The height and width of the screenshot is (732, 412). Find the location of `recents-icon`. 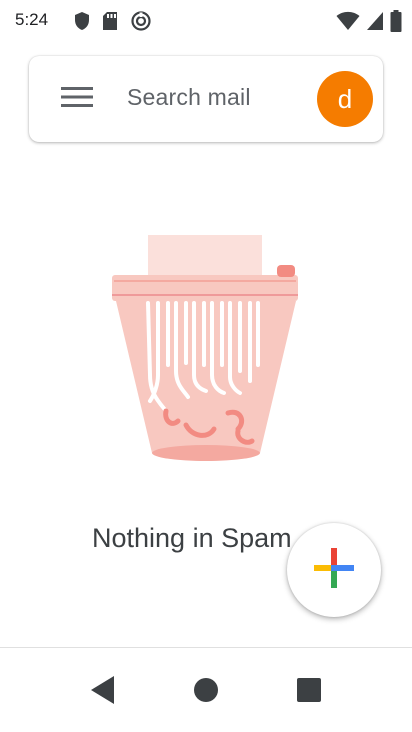

recents-icon is located at coordinates (309, 692).